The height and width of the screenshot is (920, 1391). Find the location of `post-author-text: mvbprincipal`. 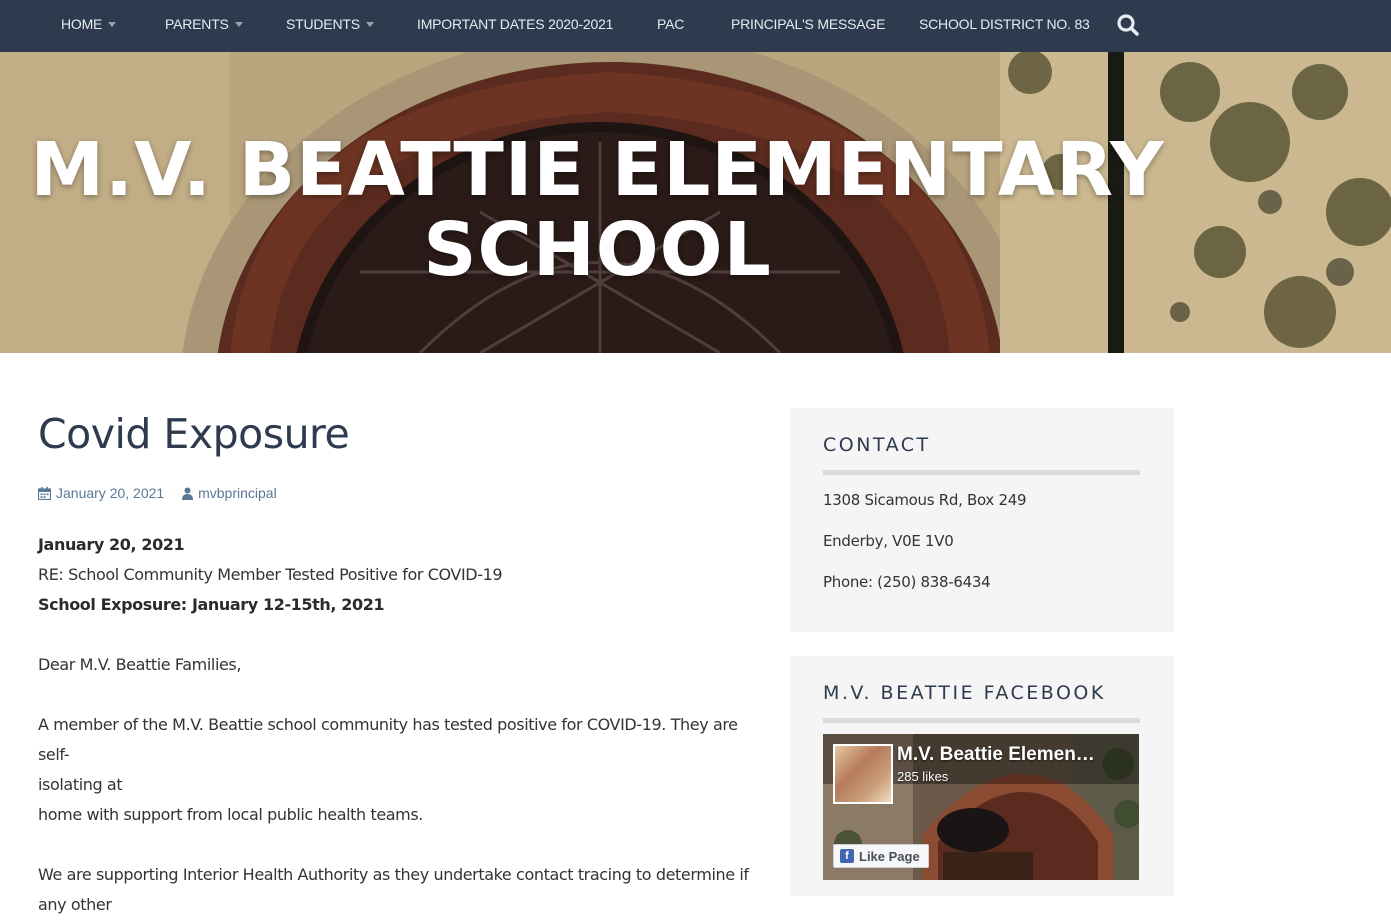

post-author-text: mvbprincipal is located at coordinates (237, 493).